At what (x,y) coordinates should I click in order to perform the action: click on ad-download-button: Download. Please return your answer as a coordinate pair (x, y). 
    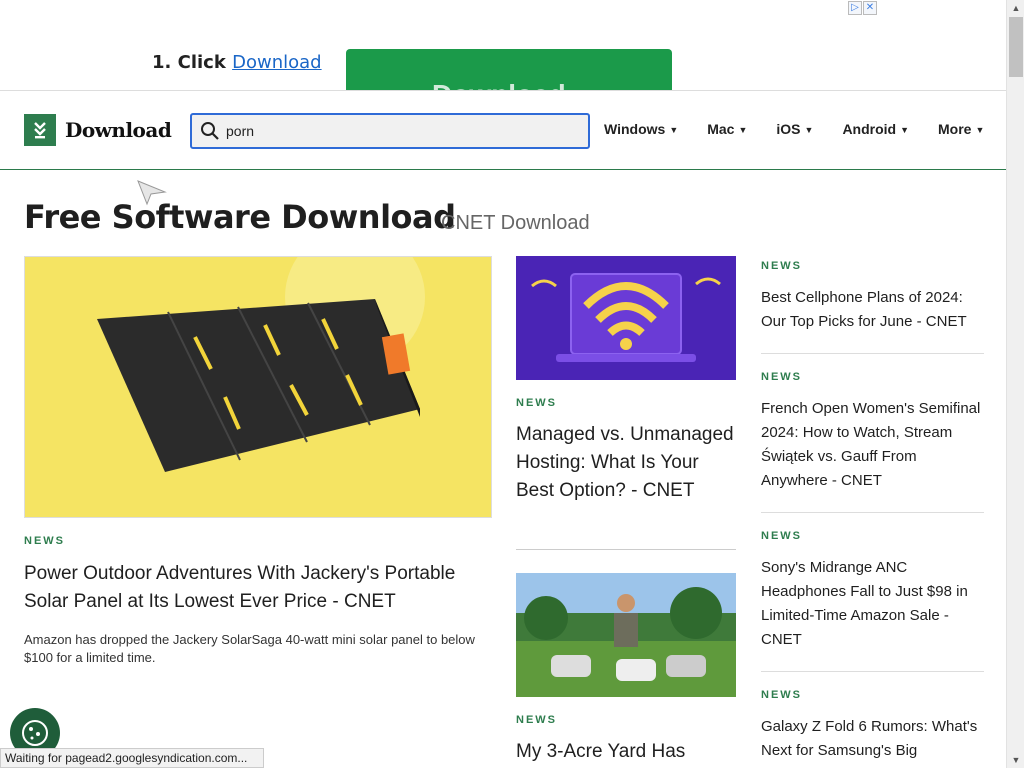
    Looking at the image, I should click on (509, 69).